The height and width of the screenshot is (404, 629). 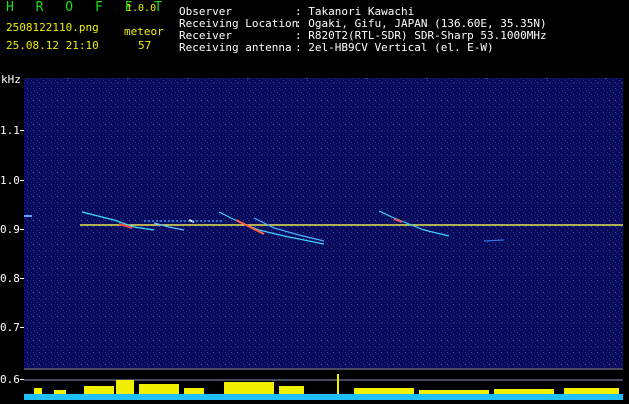 I want to click on meteor-label: meteor, so click(x=144, y=31).